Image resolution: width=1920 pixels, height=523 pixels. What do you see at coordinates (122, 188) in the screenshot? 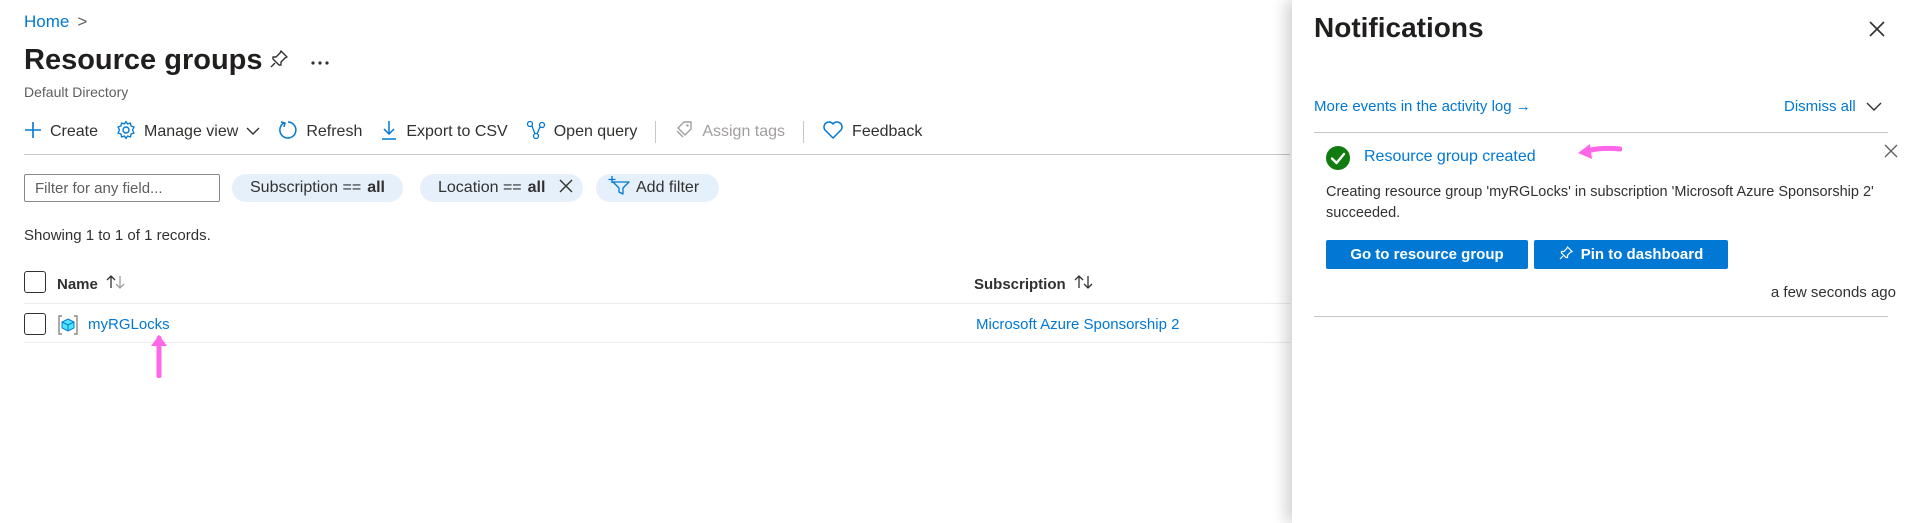
I see `filter-input` at bounding box center [122, 188].